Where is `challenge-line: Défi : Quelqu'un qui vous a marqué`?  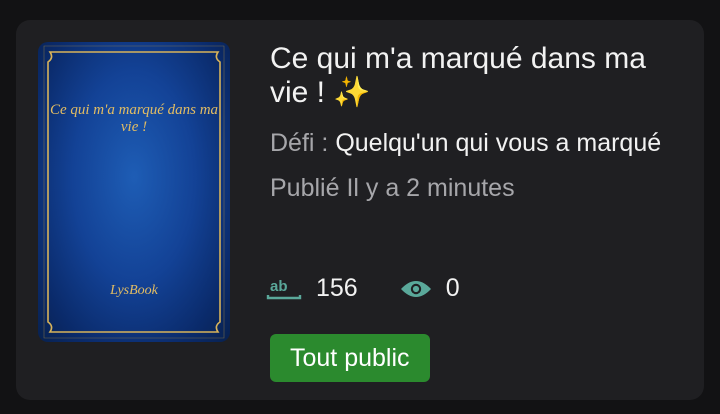 challenge-line: Défi : Quelqu'un qui vous a marqué is located at coordinates (480, 143).